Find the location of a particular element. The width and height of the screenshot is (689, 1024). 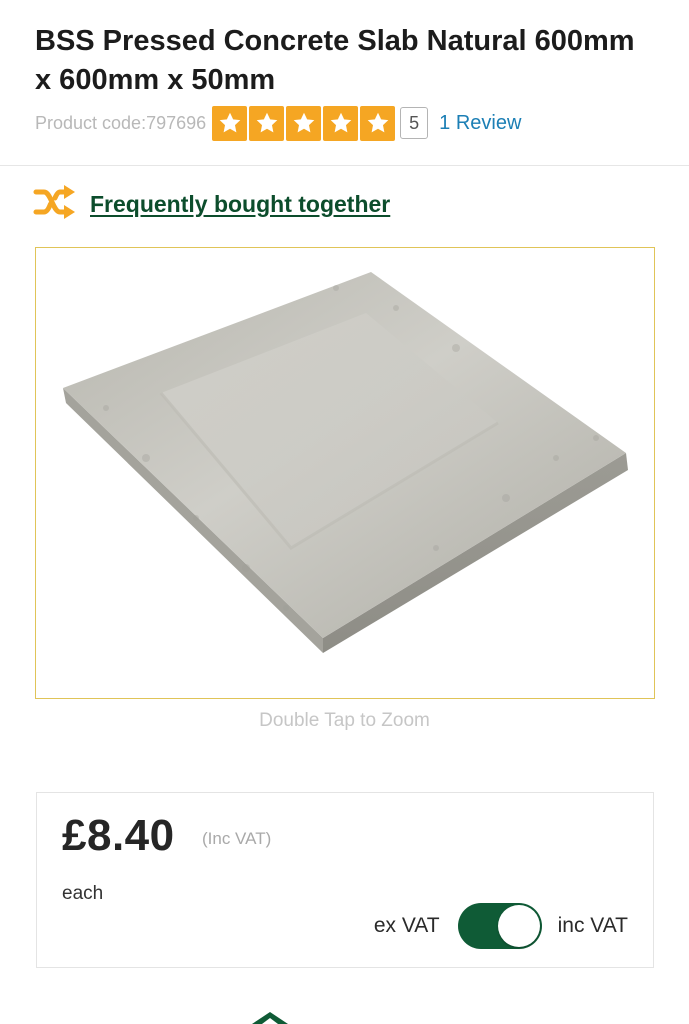

toggle-knob is located at coordinates (518, 926).